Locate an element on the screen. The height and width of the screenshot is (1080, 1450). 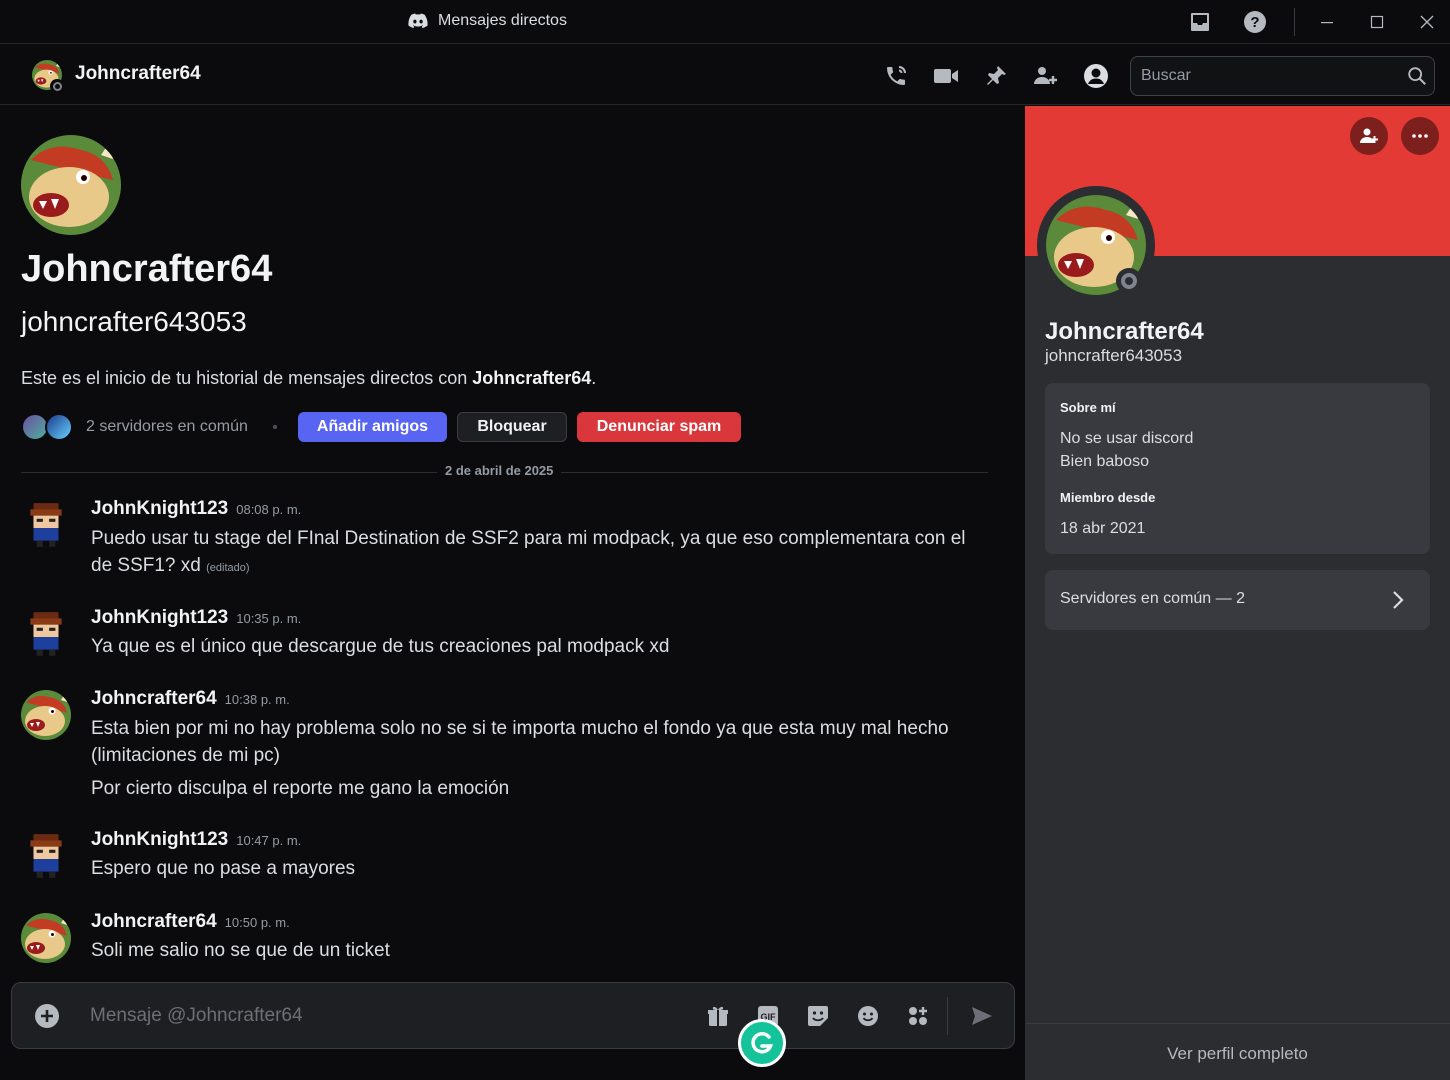
emoji-icon is located at coordinates (868, 1016).